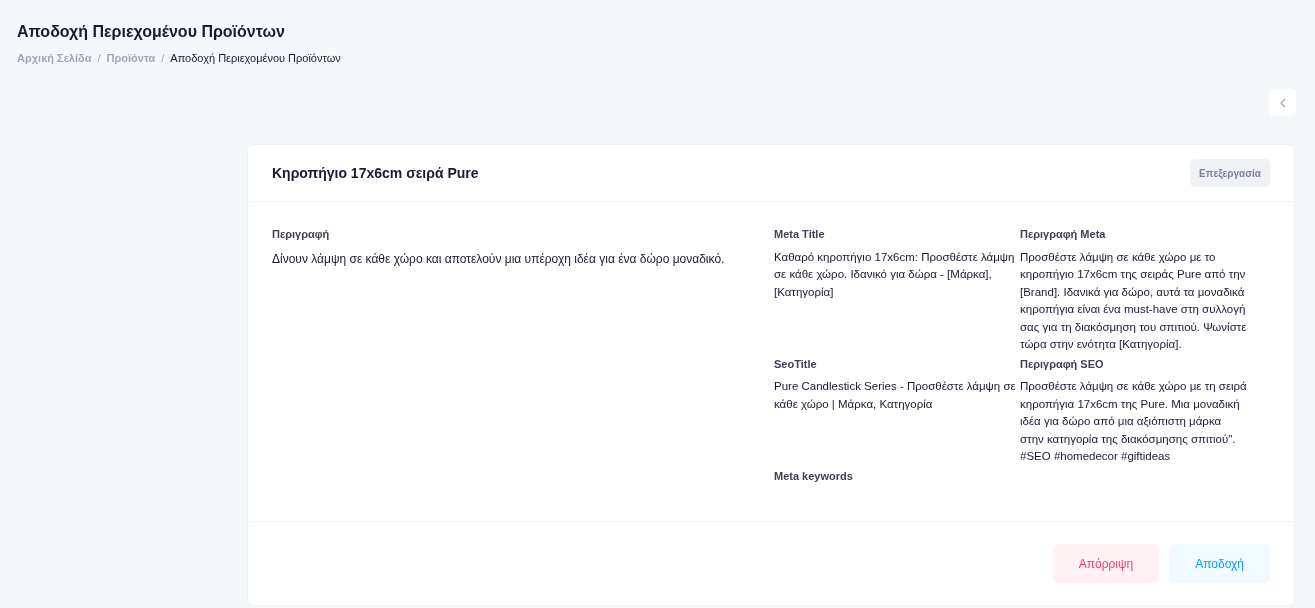 The width and height of the screenshot is (1315, 608). I want to click on reject-button: Απόρριψη, so click(1106, 563).